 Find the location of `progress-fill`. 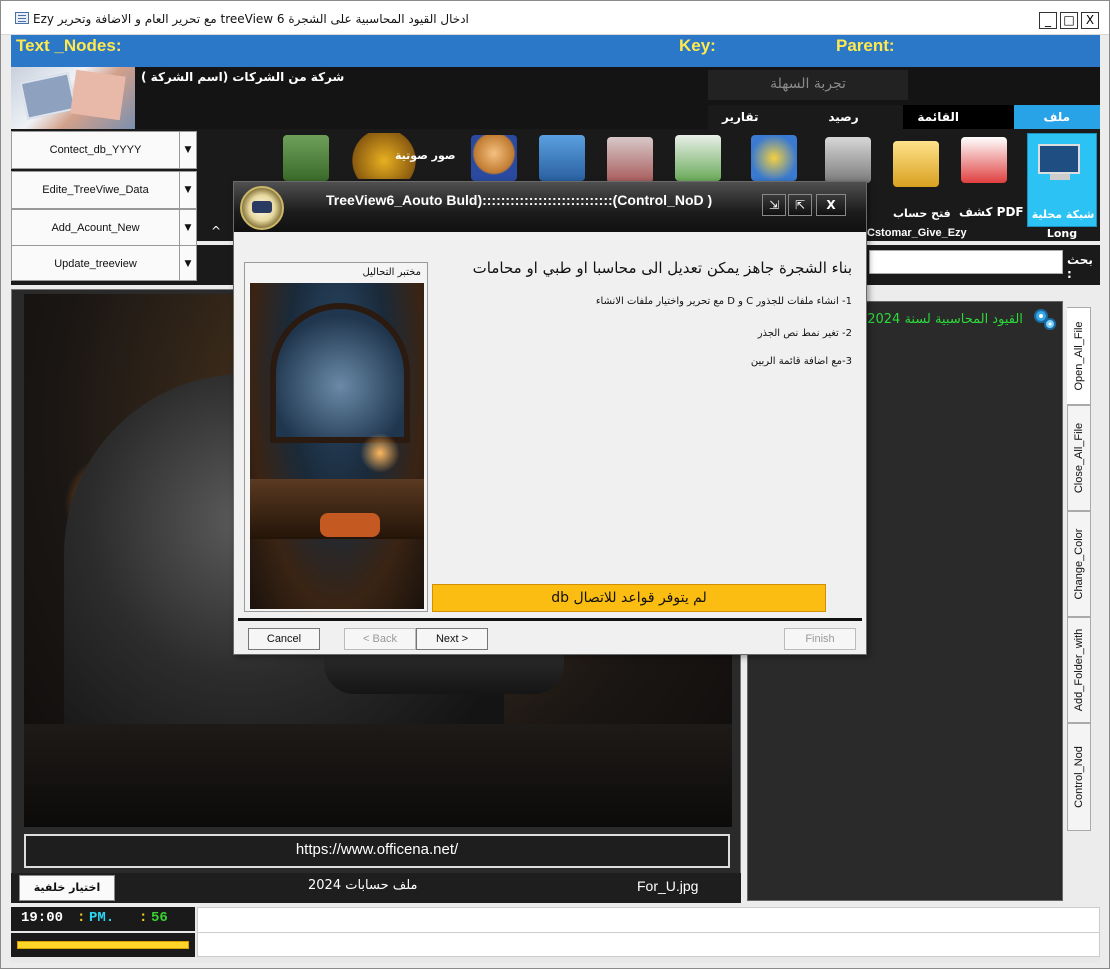

progress-fill is located at coordinates (103, 945).